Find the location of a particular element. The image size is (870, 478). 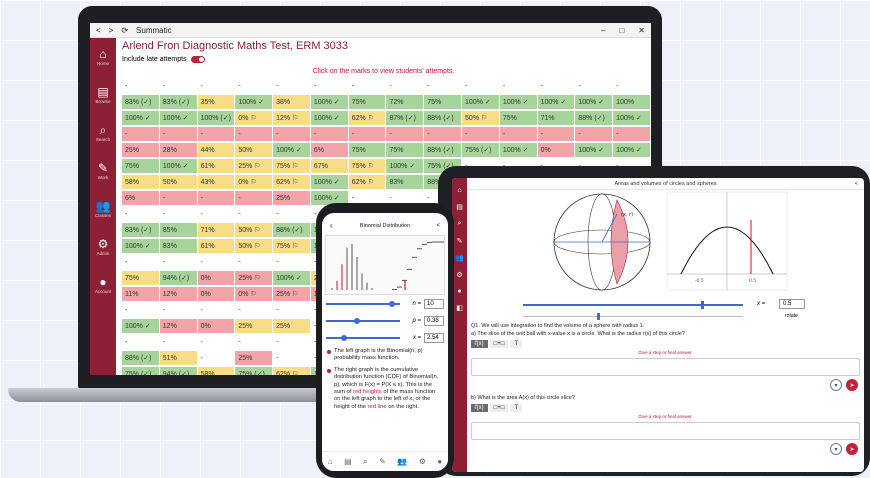

sidebar-item-home: ⌂ Home is located at coordinates (103, 57).